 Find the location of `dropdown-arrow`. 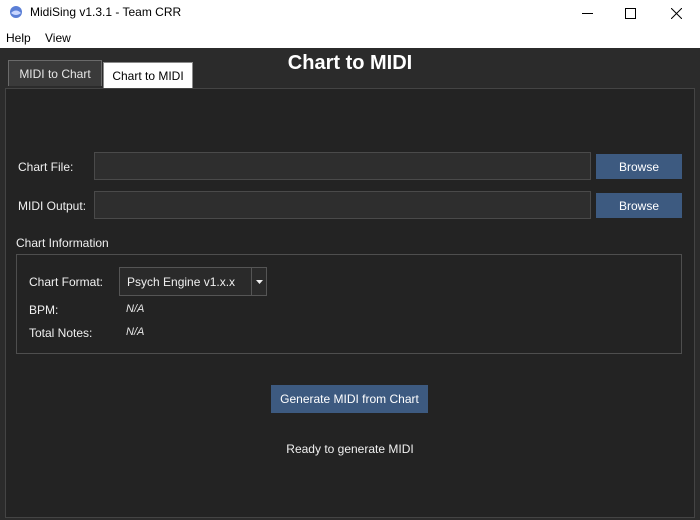

dropdown-arrow is located at coordinates (258, 281).